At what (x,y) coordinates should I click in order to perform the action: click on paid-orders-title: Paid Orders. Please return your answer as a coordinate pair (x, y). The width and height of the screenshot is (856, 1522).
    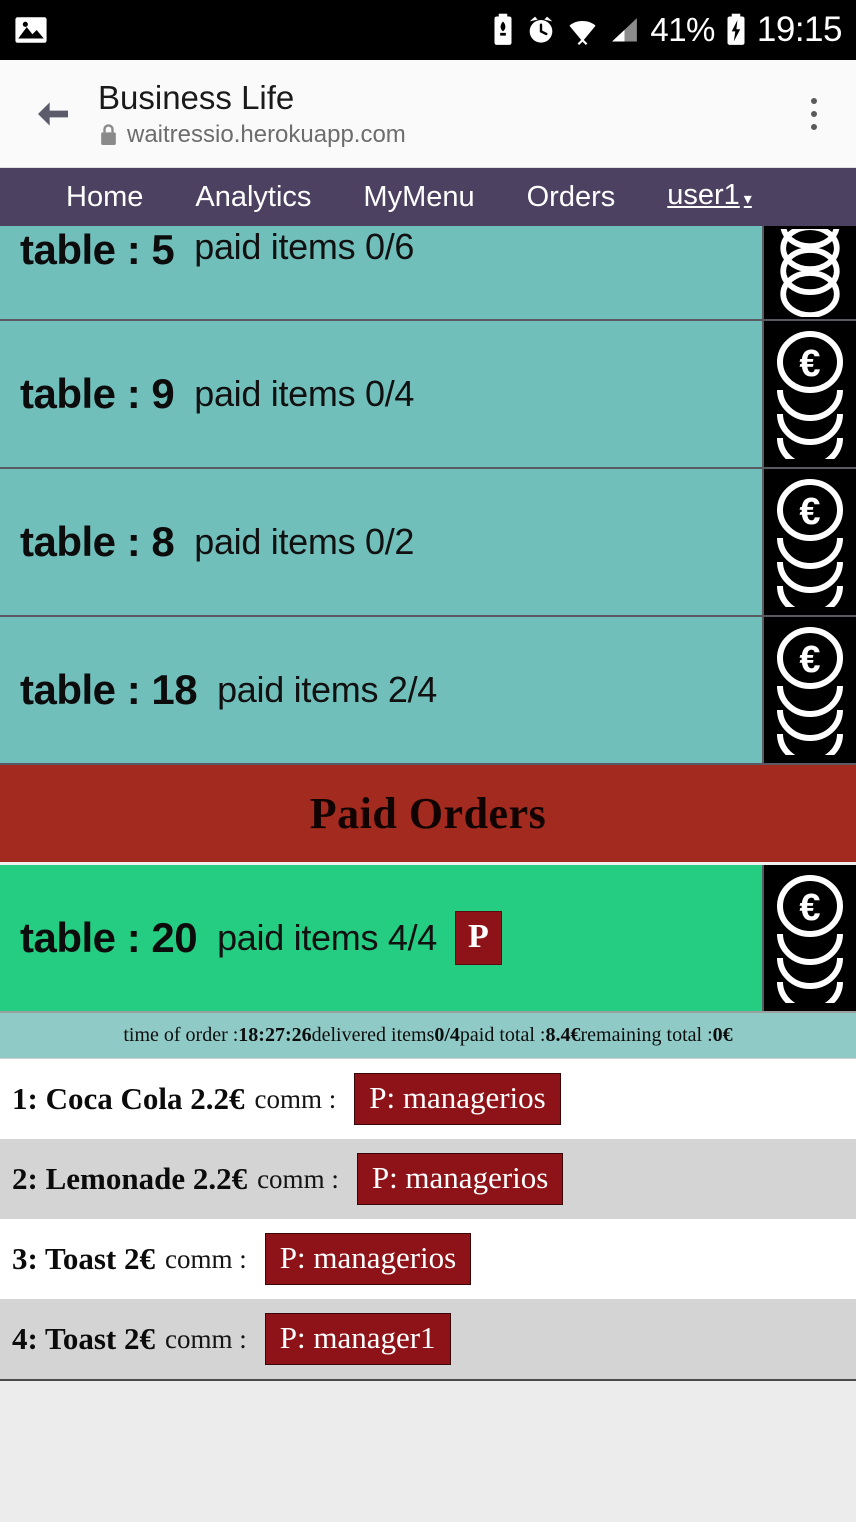
    Looking at the image, I should click on (428, 813).